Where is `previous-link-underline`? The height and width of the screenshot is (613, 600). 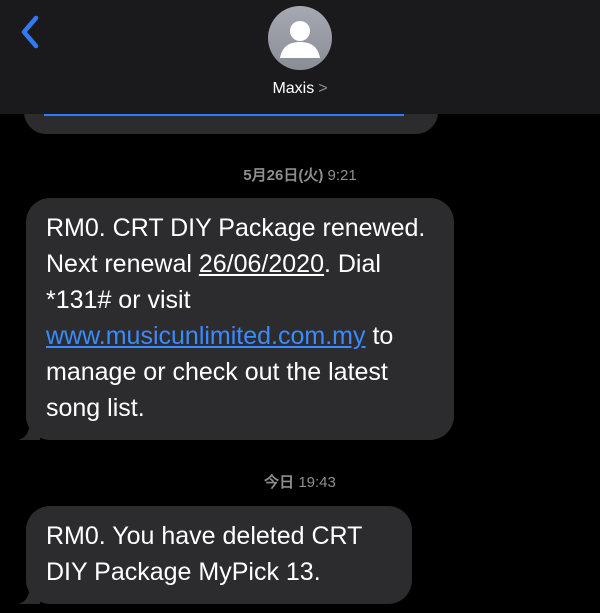 previous-link-underline is located at coordinates (224, 115).